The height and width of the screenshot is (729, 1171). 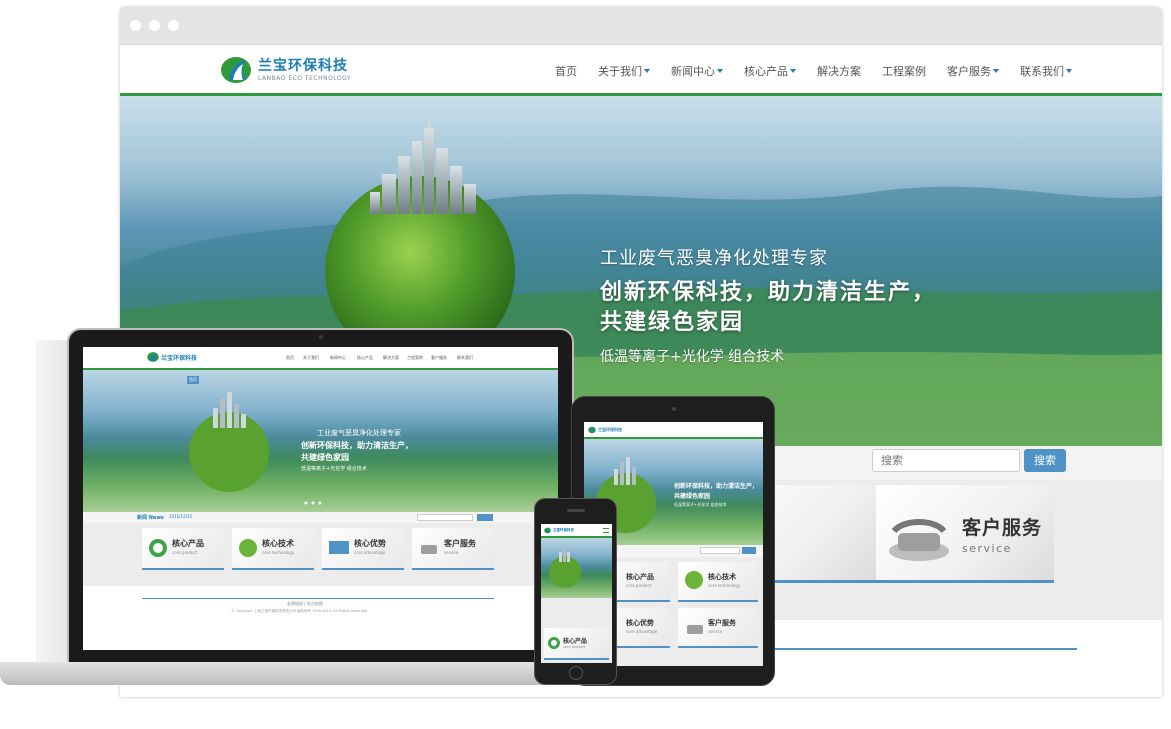 I want to click on site-logo: 兰宝环保科技 LANBAO ECO TECHNOLOGY, so click(x=285, y=70).